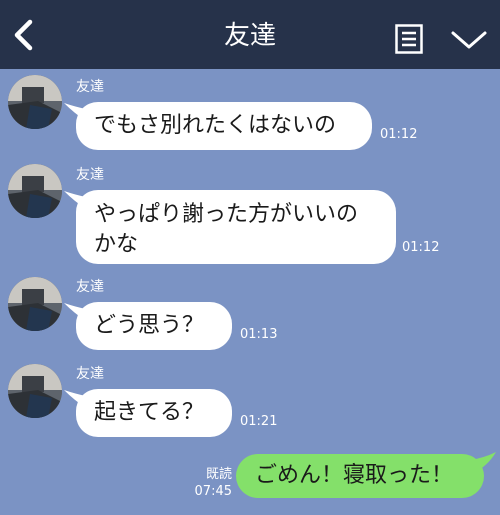 This screenshot has height=515, width=500. Describe the element at coordinates (259, 421) in the screenshot. I see `message-time: 01:21` at that location.